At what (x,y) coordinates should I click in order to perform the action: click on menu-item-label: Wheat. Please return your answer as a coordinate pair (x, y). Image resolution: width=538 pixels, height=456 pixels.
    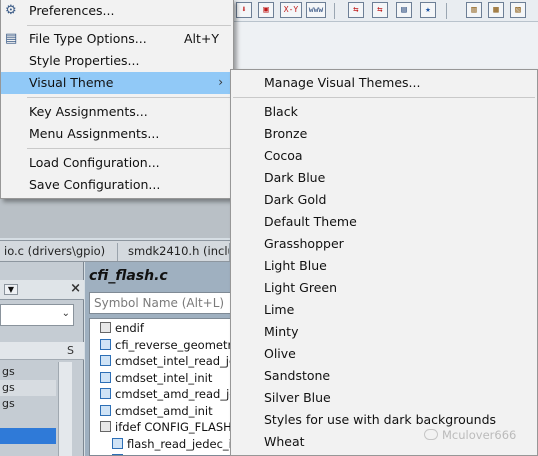
    Looking at the image, I should click on (284, 441).